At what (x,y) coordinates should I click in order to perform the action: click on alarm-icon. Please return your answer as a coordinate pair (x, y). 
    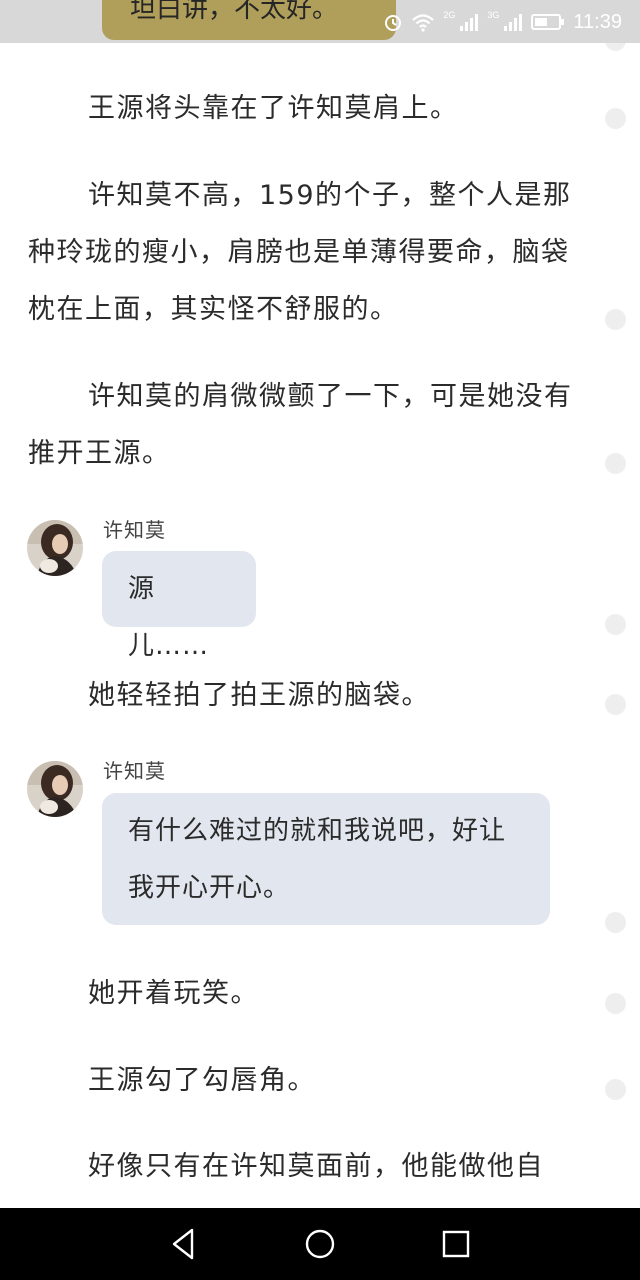
    Looking at the image, I should click on (393, 23).